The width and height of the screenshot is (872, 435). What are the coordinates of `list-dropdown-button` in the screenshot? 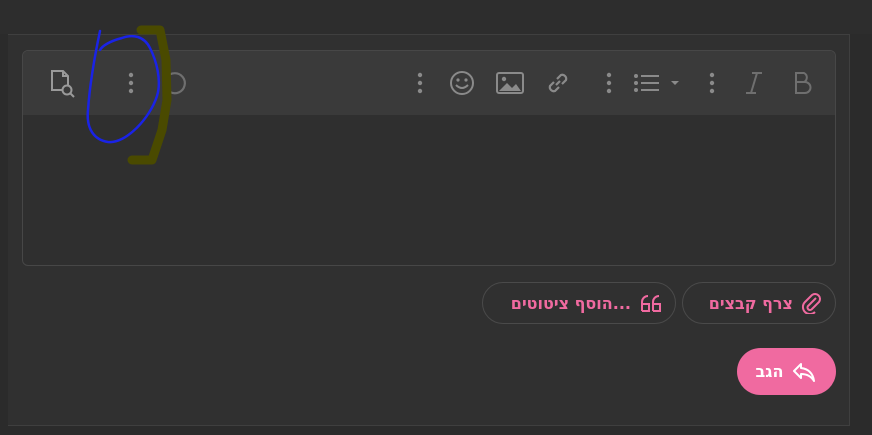 It's located at (659, 83).